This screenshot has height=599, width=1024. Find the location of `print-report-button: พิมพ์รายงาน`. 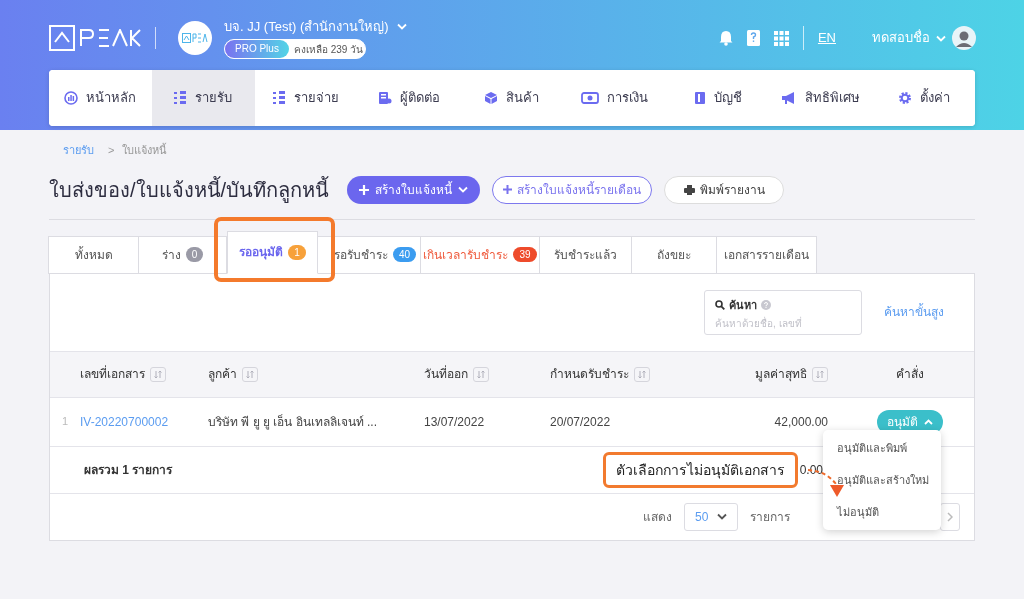

print-report-button: พิมพ์รายงาน is located at coordinates (724, 189).